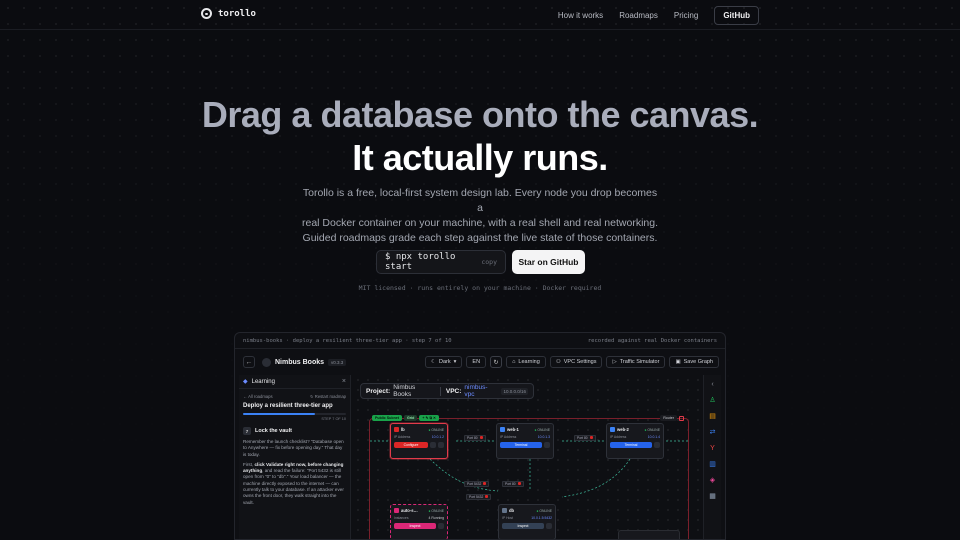 This screenshot has width=960, height=540. I want to click on node-field-label: IP Host, so click(508, 518).